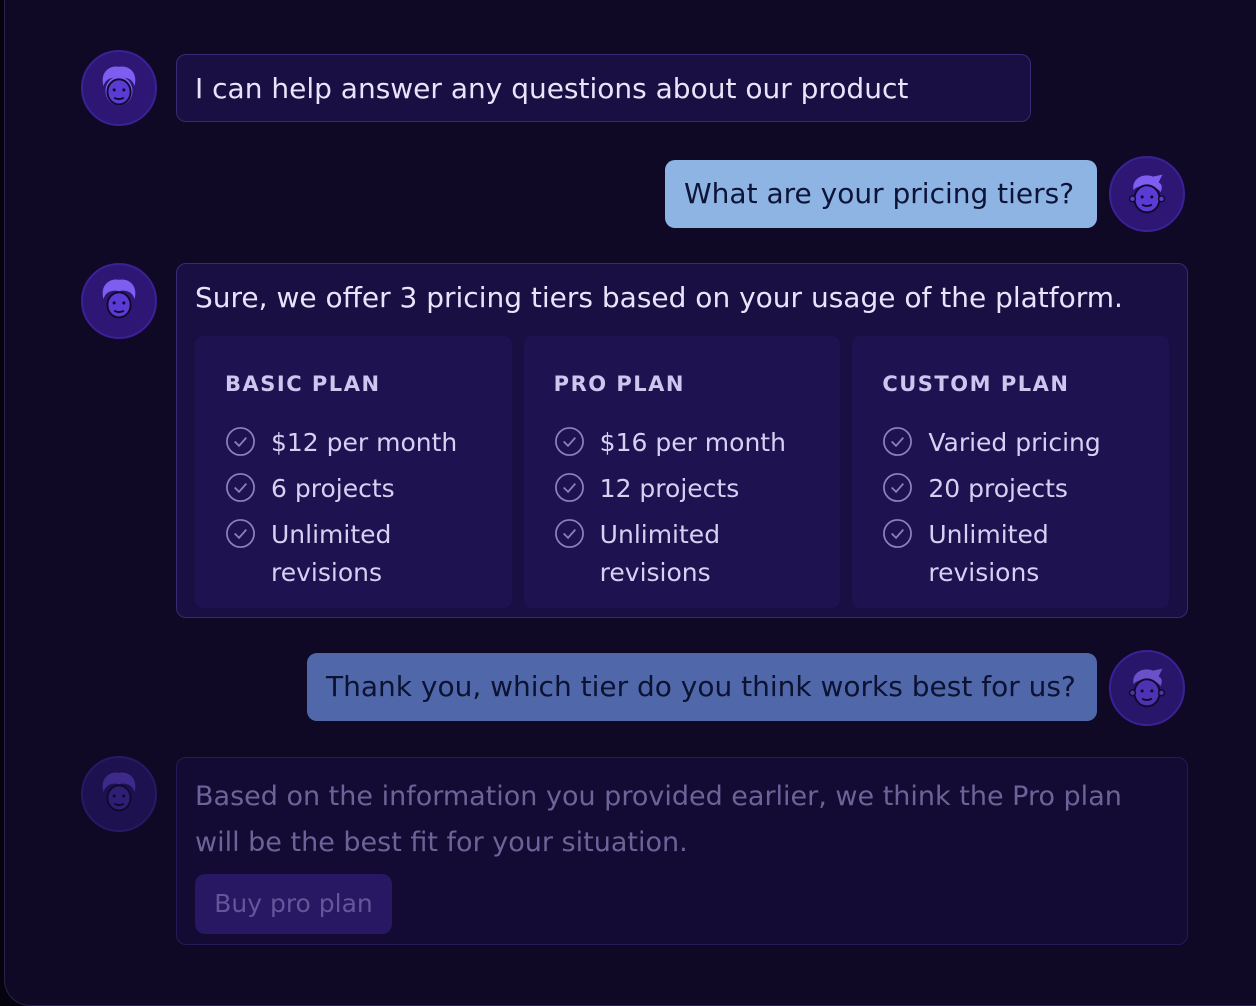 This screenshot has width=1256, height=1006. What do you see at coordinates (333, 488) in the screenshot?
I see `plan-feature-text: 6 projects` at bounding box center [333, 488].